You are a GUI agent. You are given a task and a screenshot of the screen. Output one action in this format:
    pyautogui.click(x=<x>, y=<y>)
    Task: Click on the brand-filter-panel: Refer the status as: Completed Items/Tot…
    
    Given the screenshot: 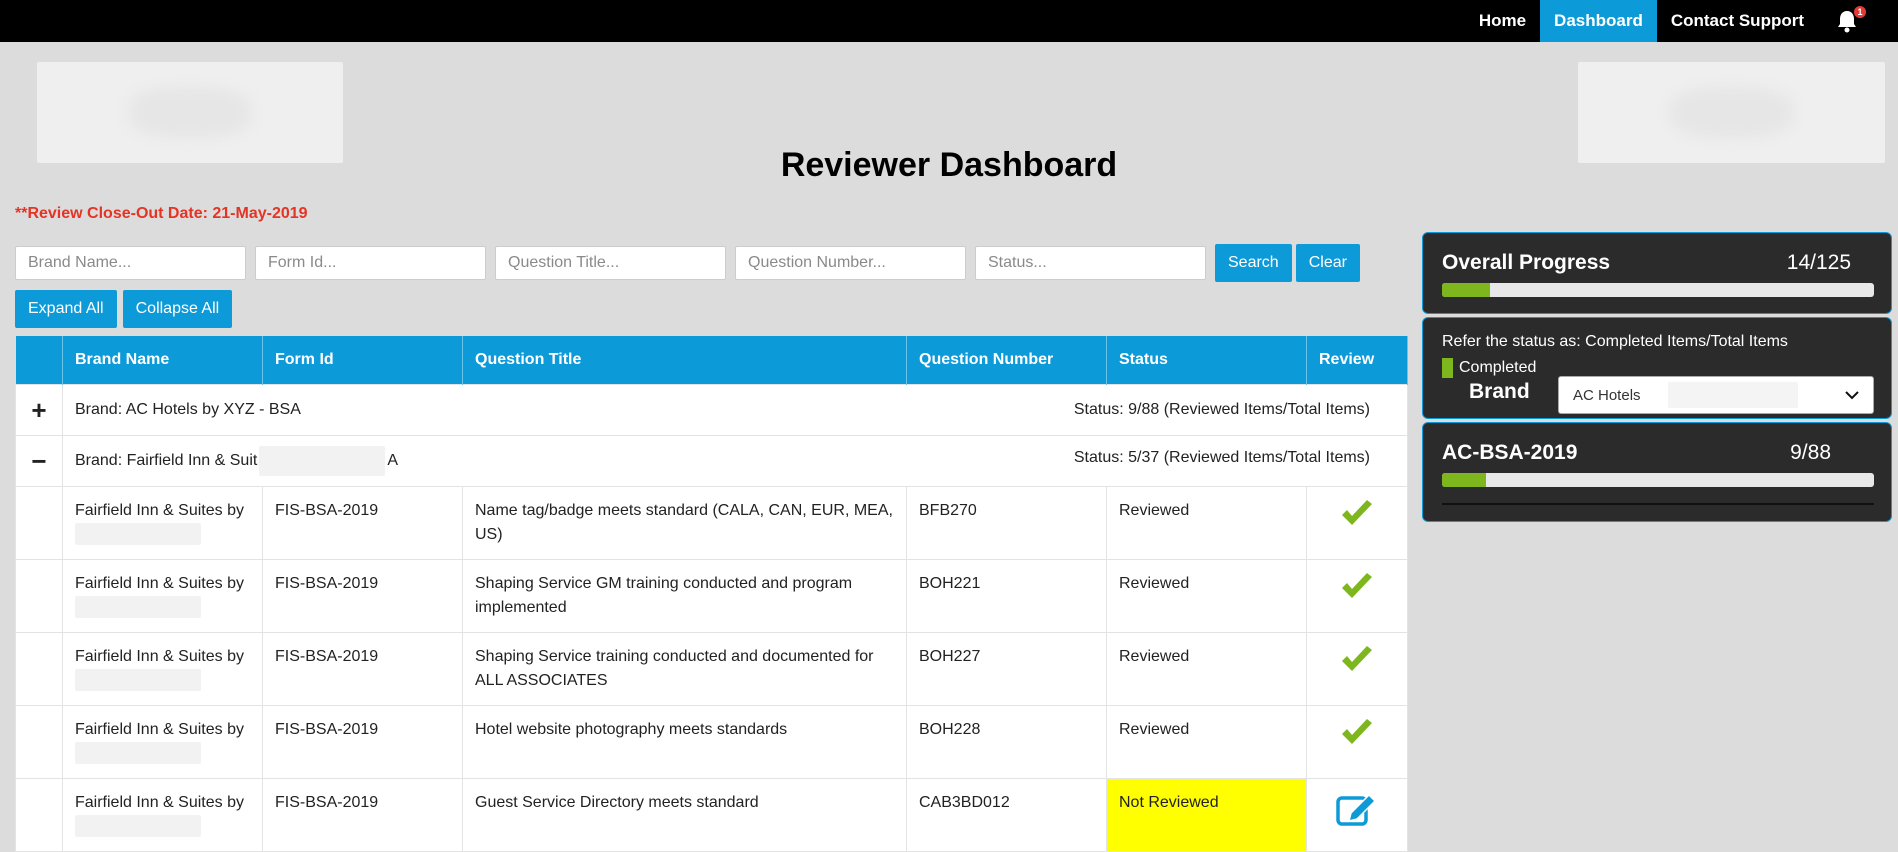 What is the action you would take?
    pyautogui.click(x=1657, y=368)
    